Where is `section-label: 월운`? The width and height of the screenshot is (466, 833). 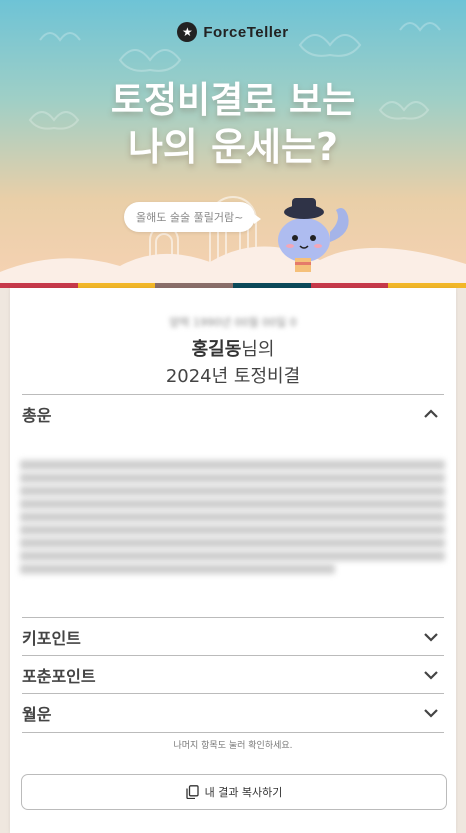 section-label: 월운 is located at coordinates (37, 714).